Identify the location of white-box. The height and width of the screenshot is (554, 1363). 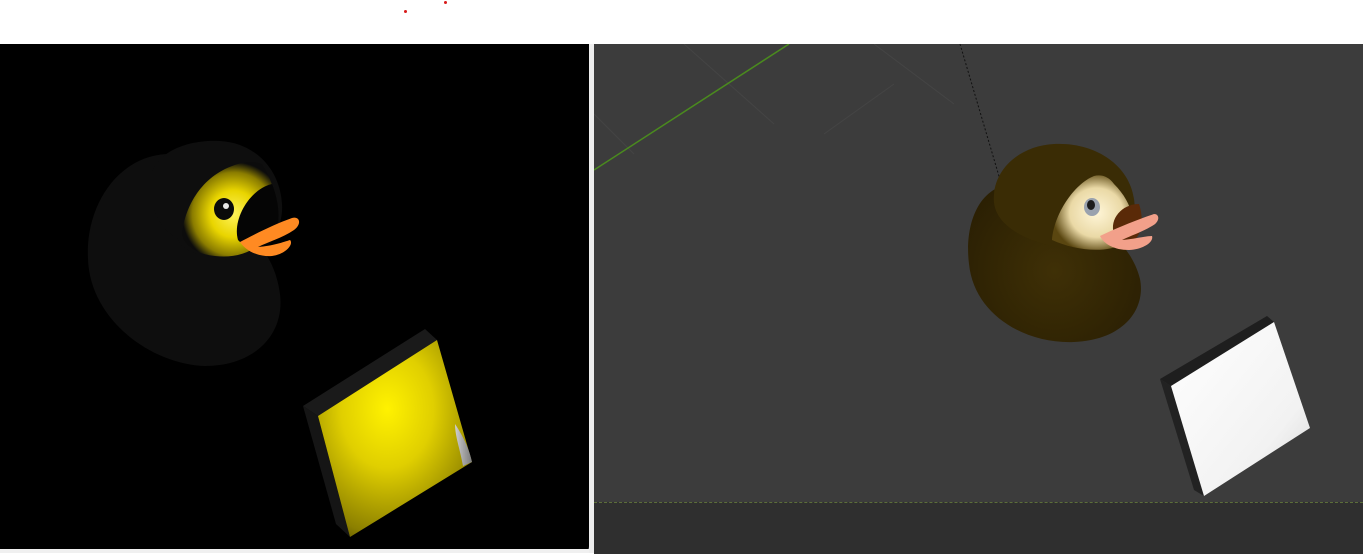
(1235, 406).